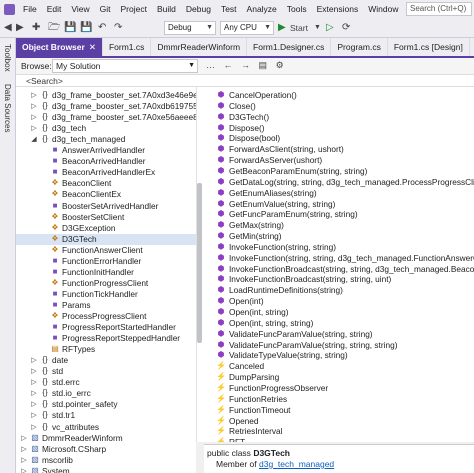  Describe the element at coordinates (106, 272) in the screenshot. I see `tree-item: ■ FunctionInitHandler` at that location.